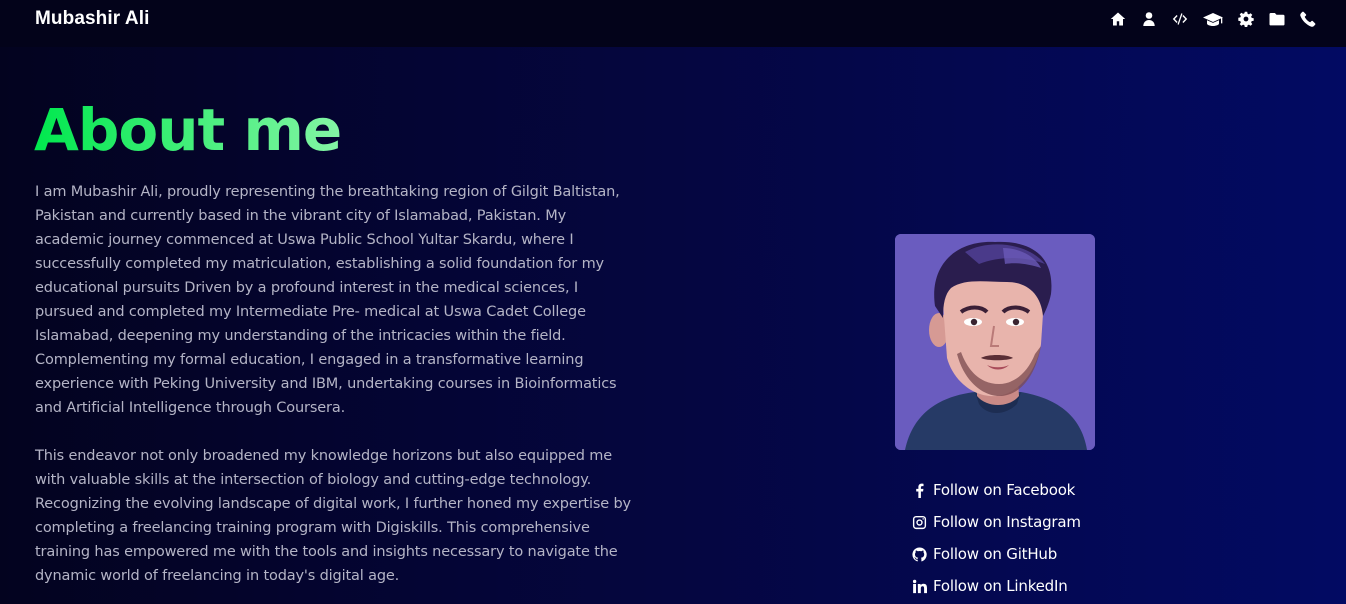  I want to click on phone-icon, so click(1308, 19).